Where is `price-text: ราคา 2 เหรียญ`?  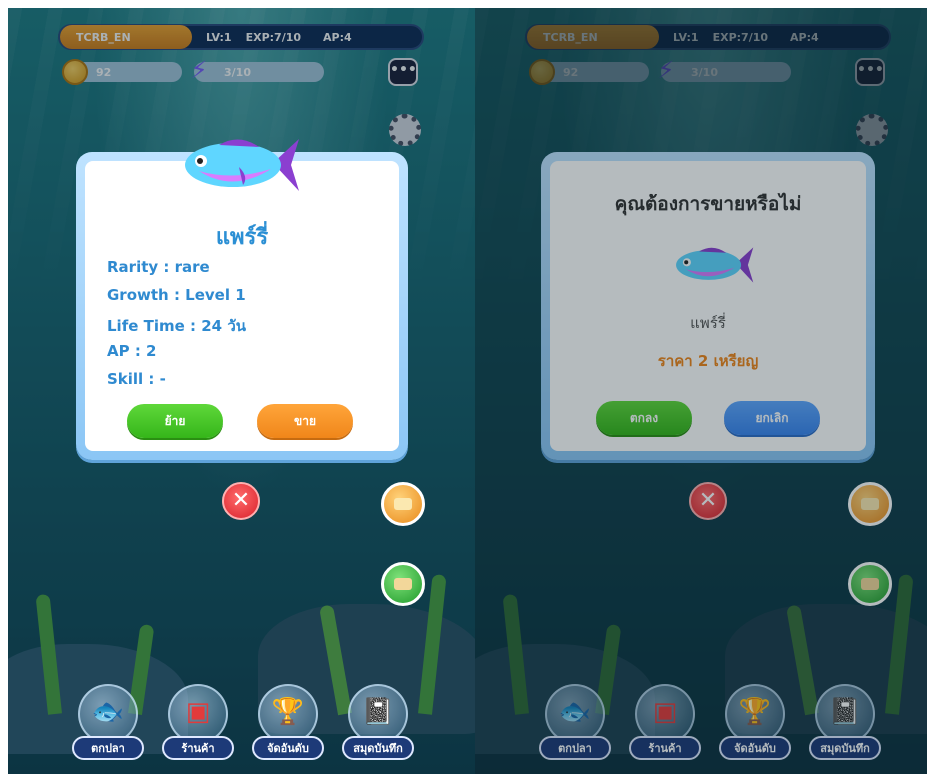
price-text: ราคา 2 เหรียญ is located at coordinates (708, 361).